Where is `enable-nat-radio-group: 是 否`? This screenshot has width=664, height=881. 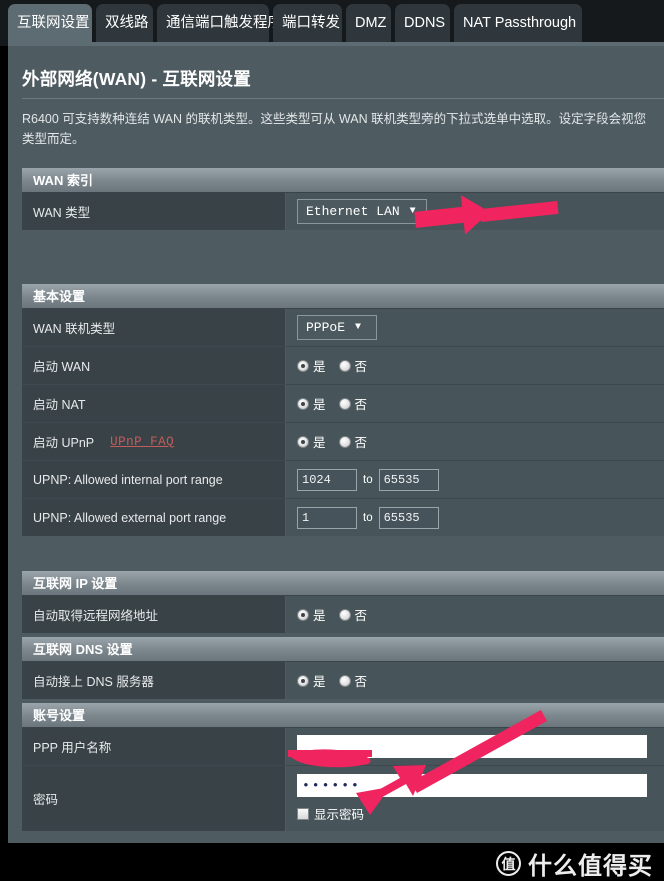 enable-nat-radio-group: 是 否 is located at coordinates (338, 403).